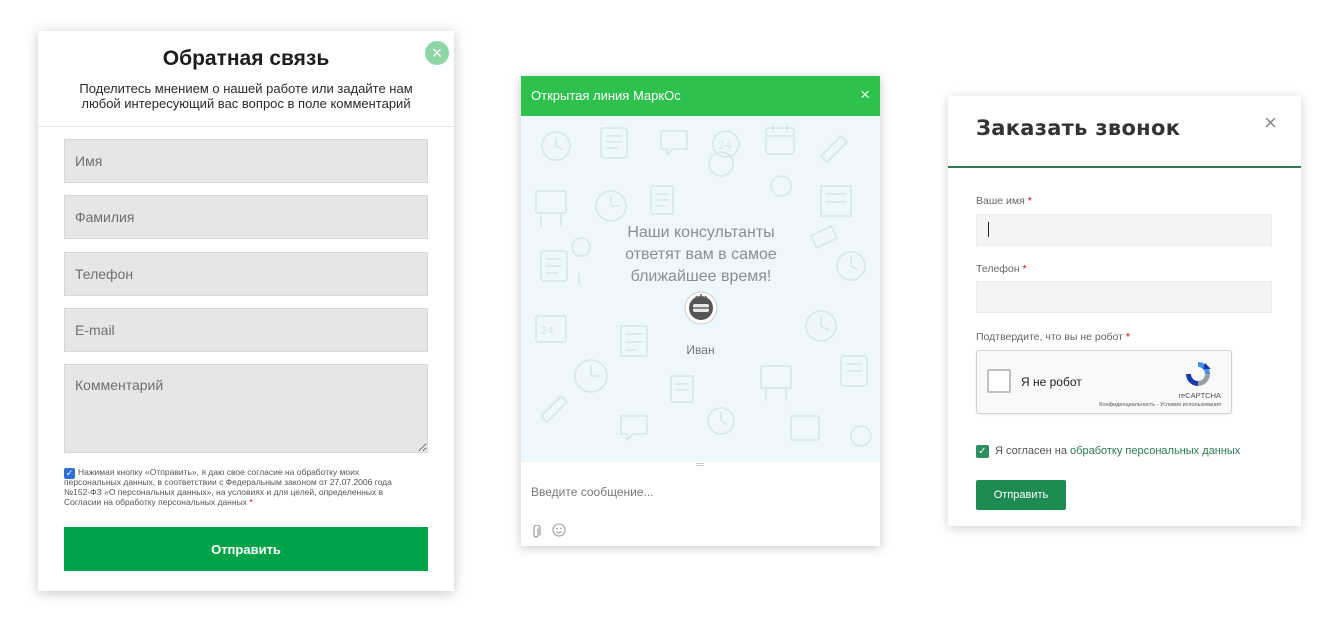  What do you see at coordinates (982, 451) in the screenshot?
I see `agree-checkbox: ✓` at bounding box center [982, 451].